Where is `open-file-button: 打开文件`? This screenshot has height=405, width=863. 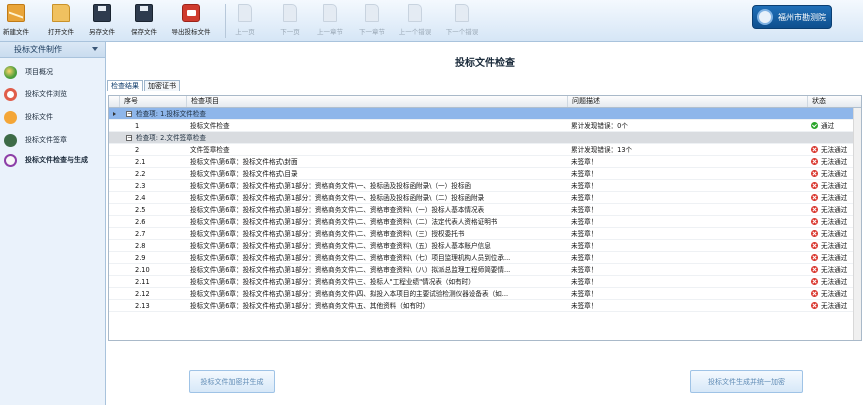
open-file-button: 打开文件 is located at coordinates (61, 21).